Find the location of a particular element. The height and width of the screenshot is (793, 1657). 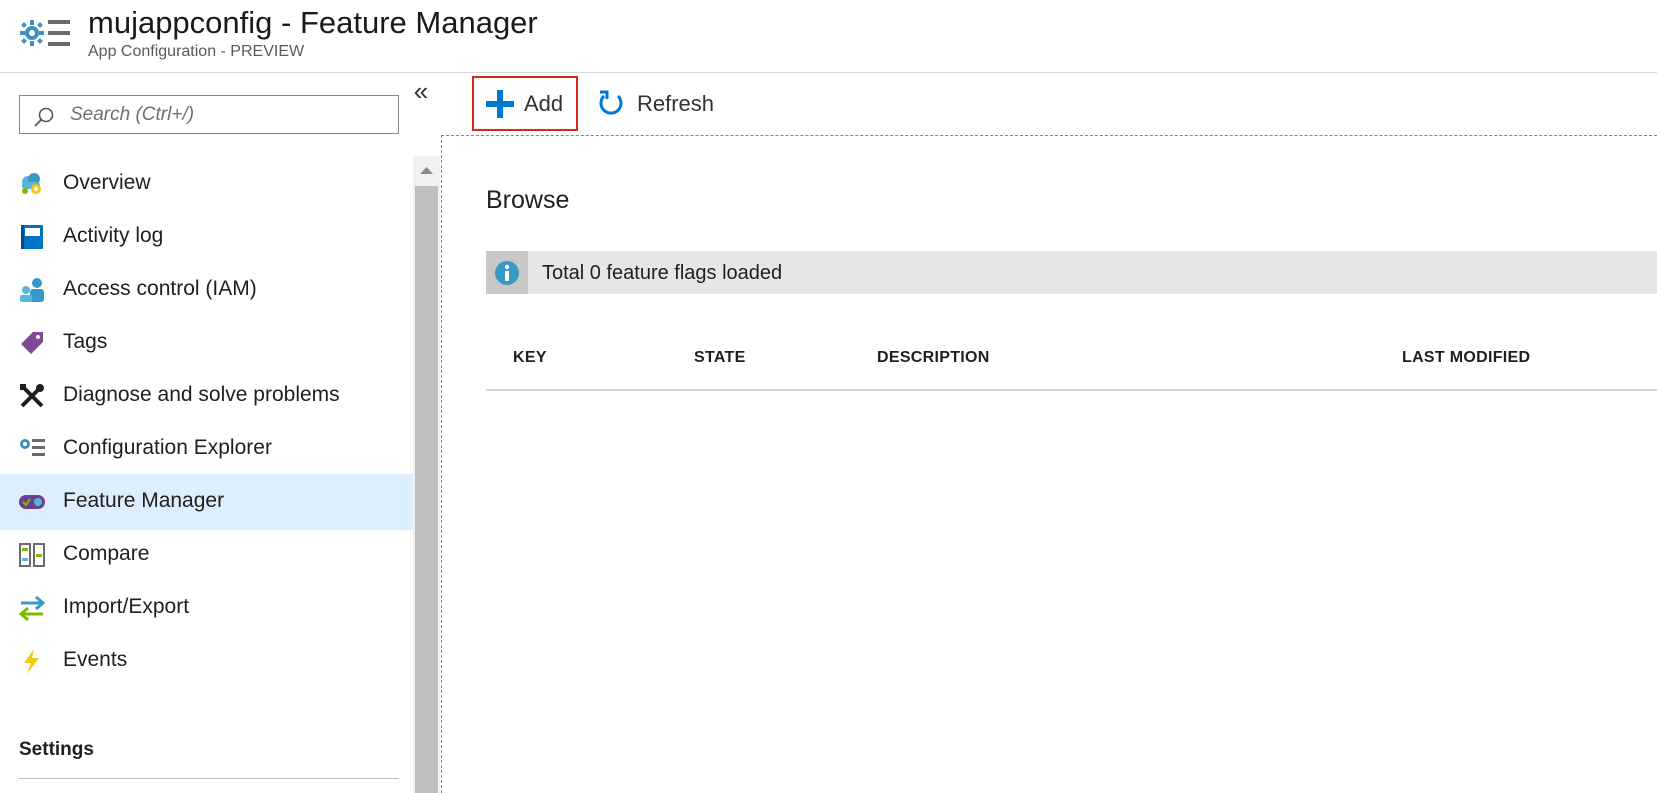

info-text: Total 0 feature flags loaded is located at coordinates (662, 273).